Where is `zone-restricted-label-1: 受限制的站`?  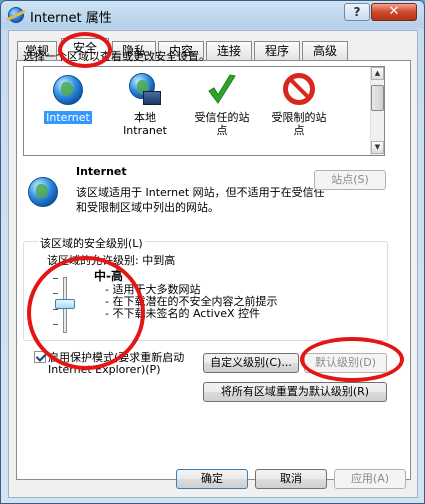 zone-restricted-label-1: 受限制的站 is located at coordinates (299, 117).